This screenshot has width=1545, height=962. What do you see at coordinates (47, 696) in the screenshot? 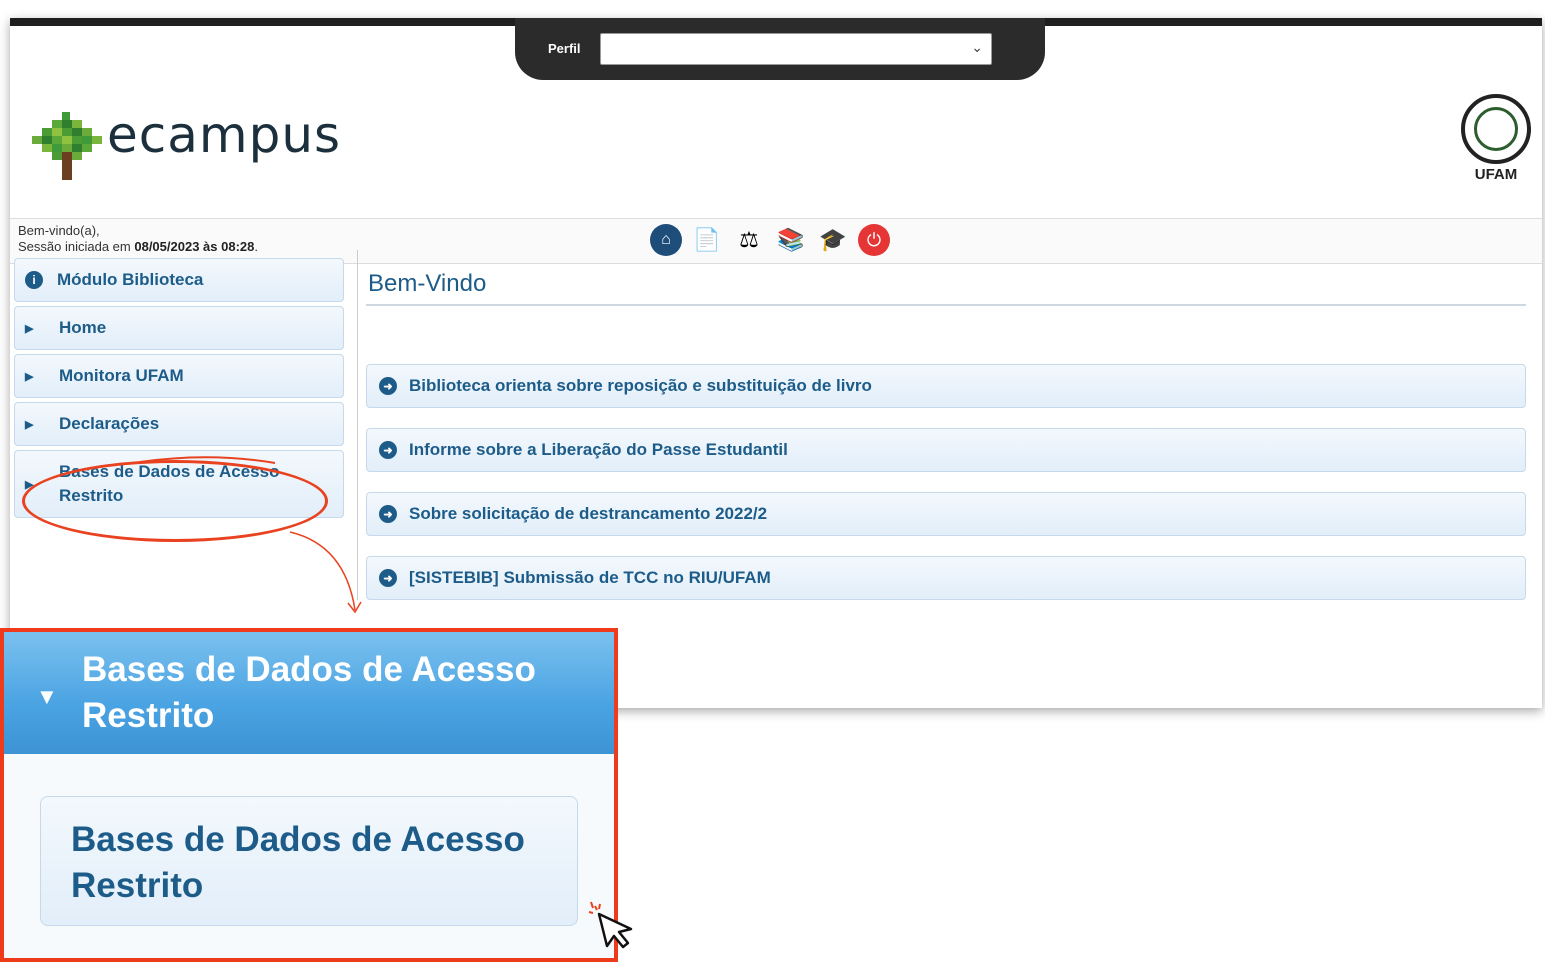
I see `caret-down-icon: ▼` at bounding box center [47, 696].